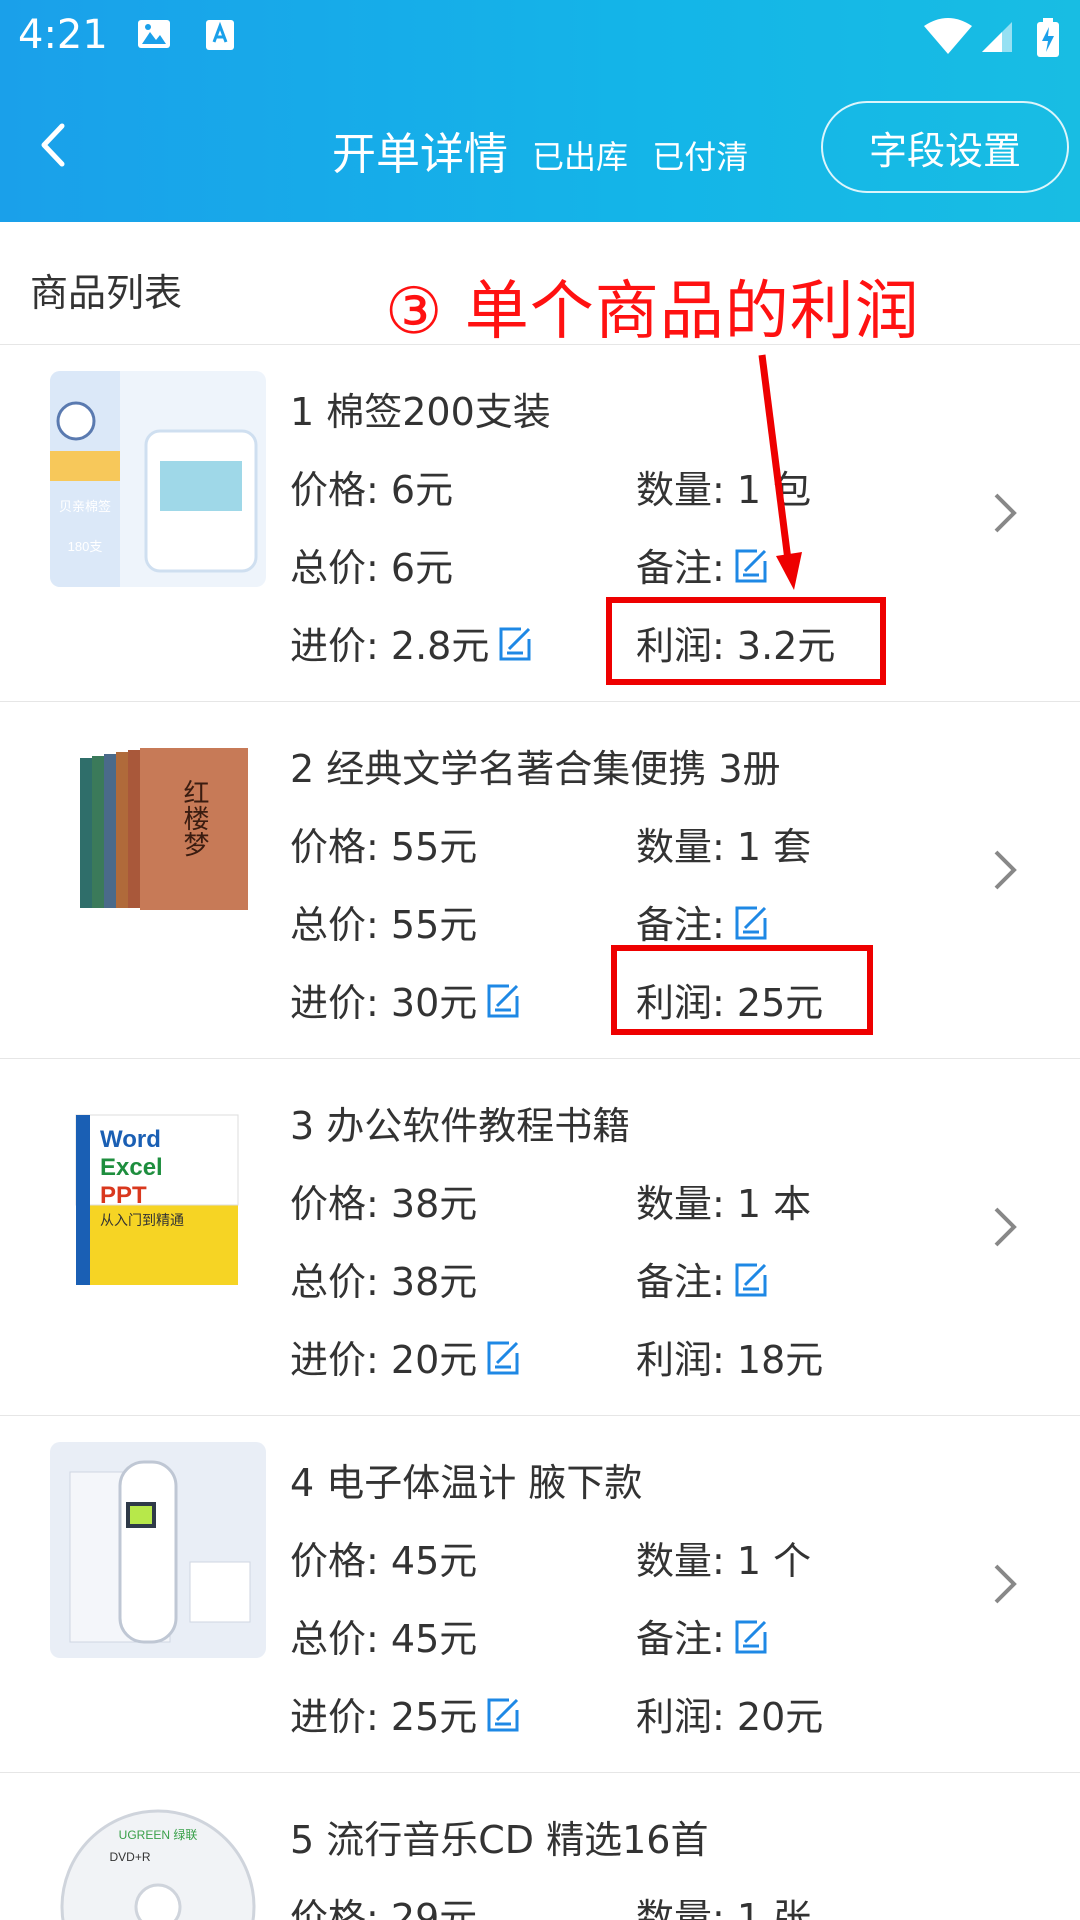  Describe the element at coordinates (220, 35) in the screenshot. I see `app-notification-icon` at that location.